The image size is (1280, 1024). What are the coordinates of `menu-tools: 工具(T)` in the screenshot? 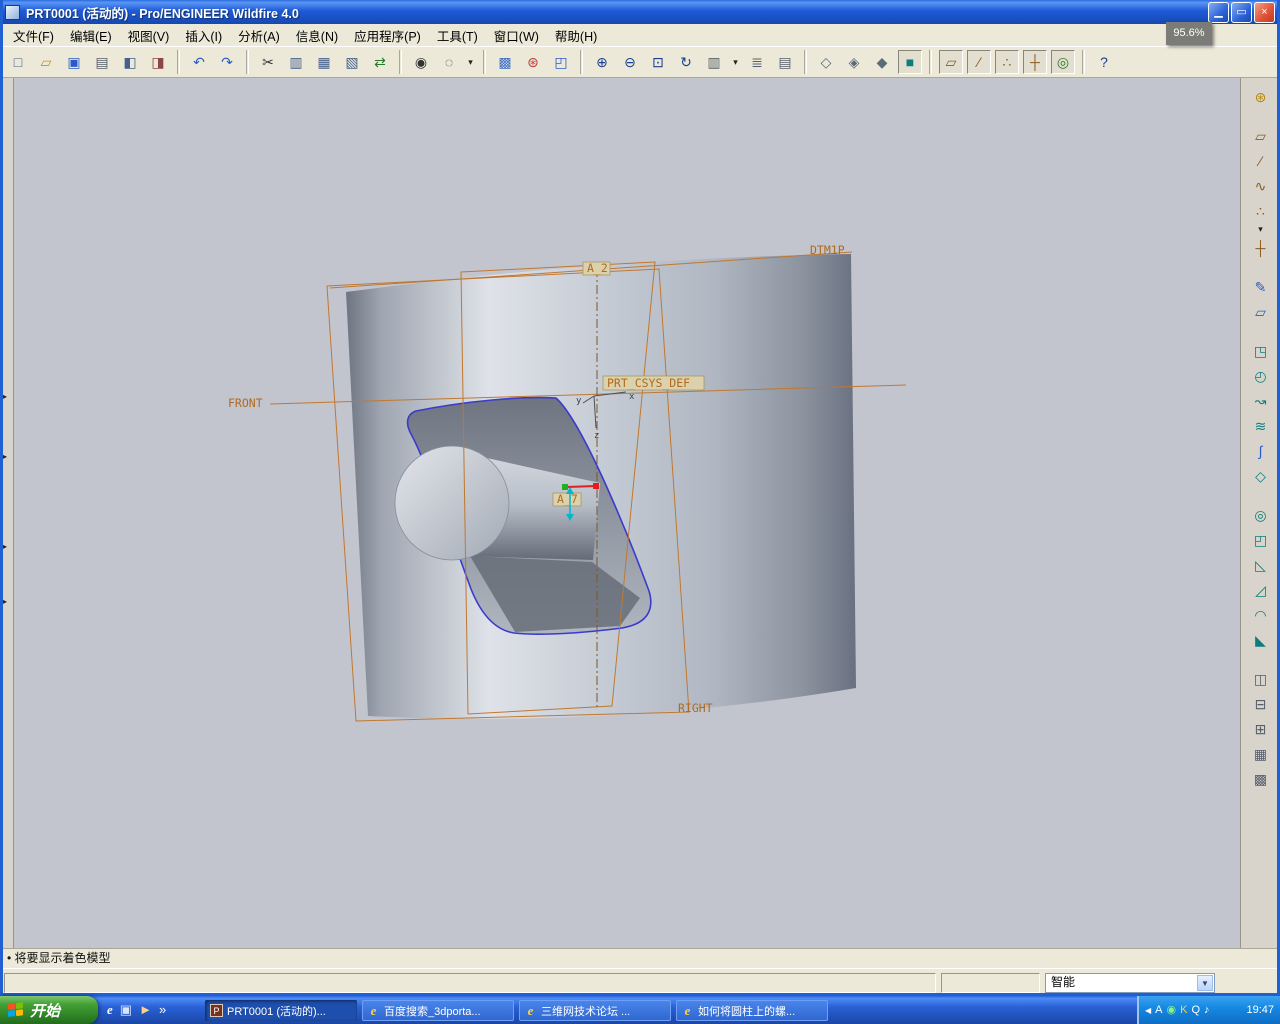 It's located at (457, 35).